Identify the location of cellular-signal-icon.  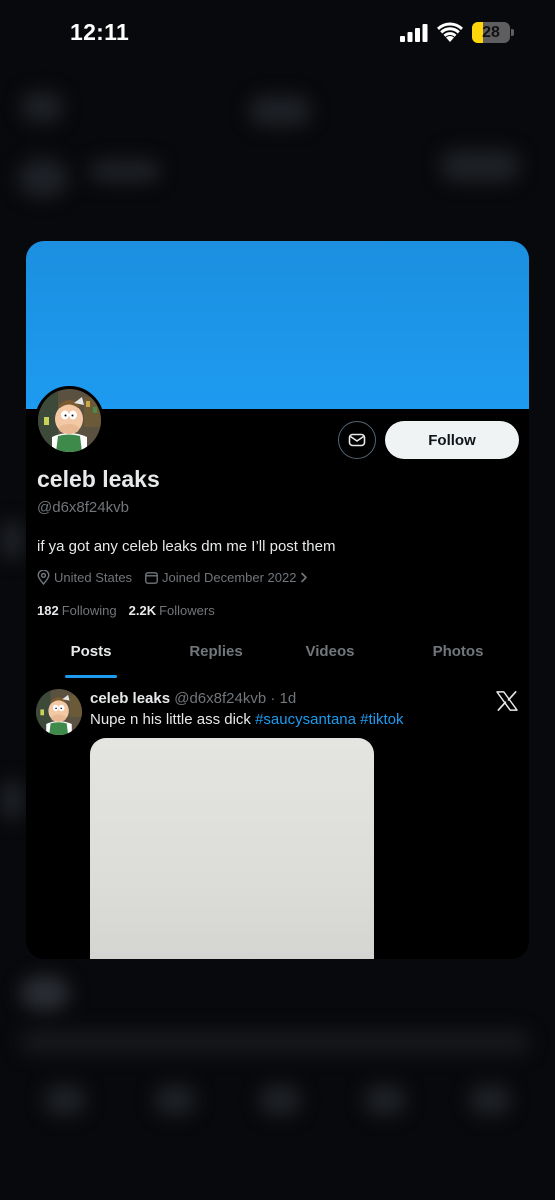
(414, 33).